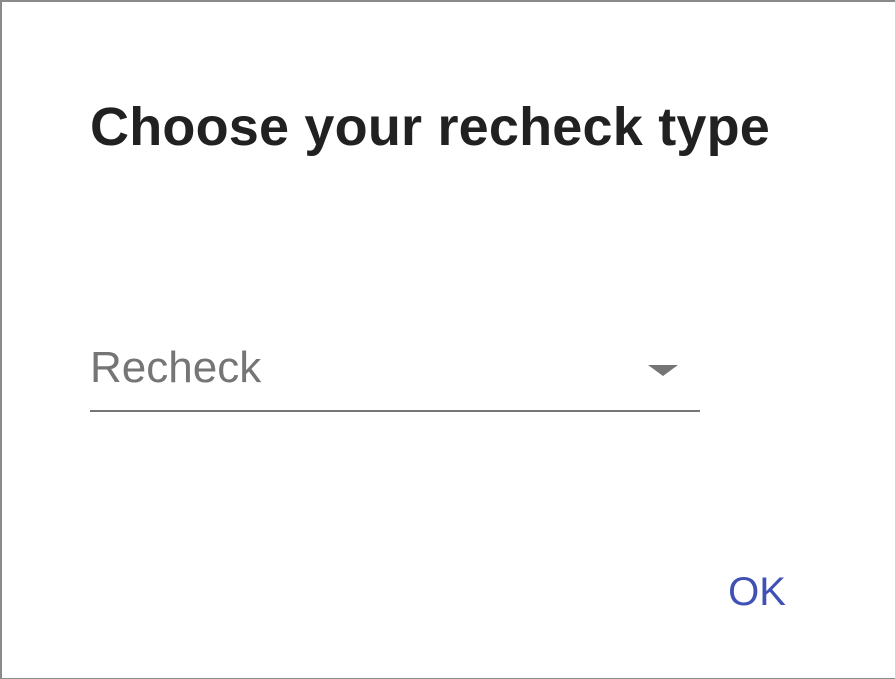  I want to click on select-value: Recheck, so click(176, 367).